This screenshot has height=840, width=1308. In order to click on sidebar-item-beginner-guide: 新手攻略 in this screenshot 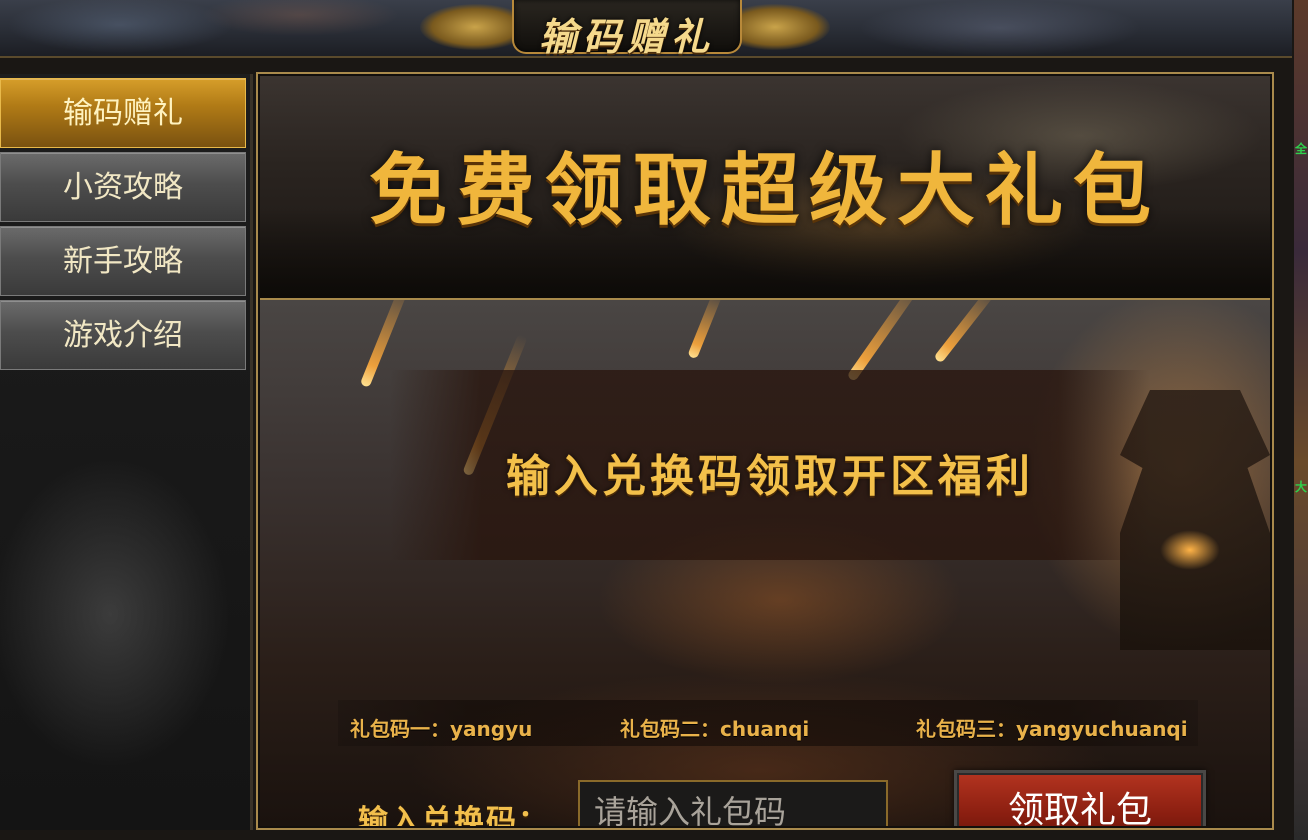, I will do `click(123, 261)`.